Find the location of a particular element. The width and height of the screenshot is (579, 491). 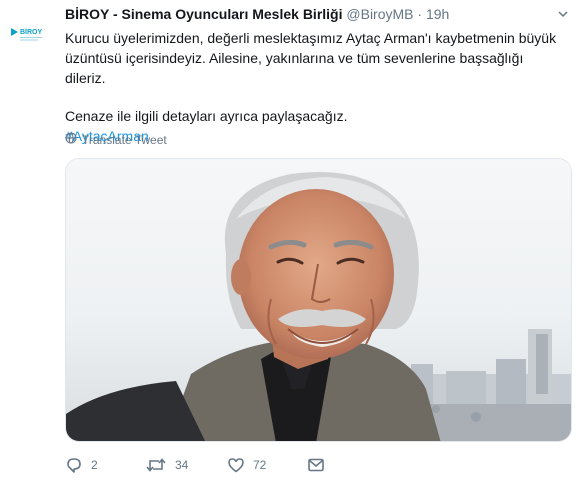

author-name: BİROY - Sinema Oyuncuları Meslek Birliği is located at coordinates (204, 14).